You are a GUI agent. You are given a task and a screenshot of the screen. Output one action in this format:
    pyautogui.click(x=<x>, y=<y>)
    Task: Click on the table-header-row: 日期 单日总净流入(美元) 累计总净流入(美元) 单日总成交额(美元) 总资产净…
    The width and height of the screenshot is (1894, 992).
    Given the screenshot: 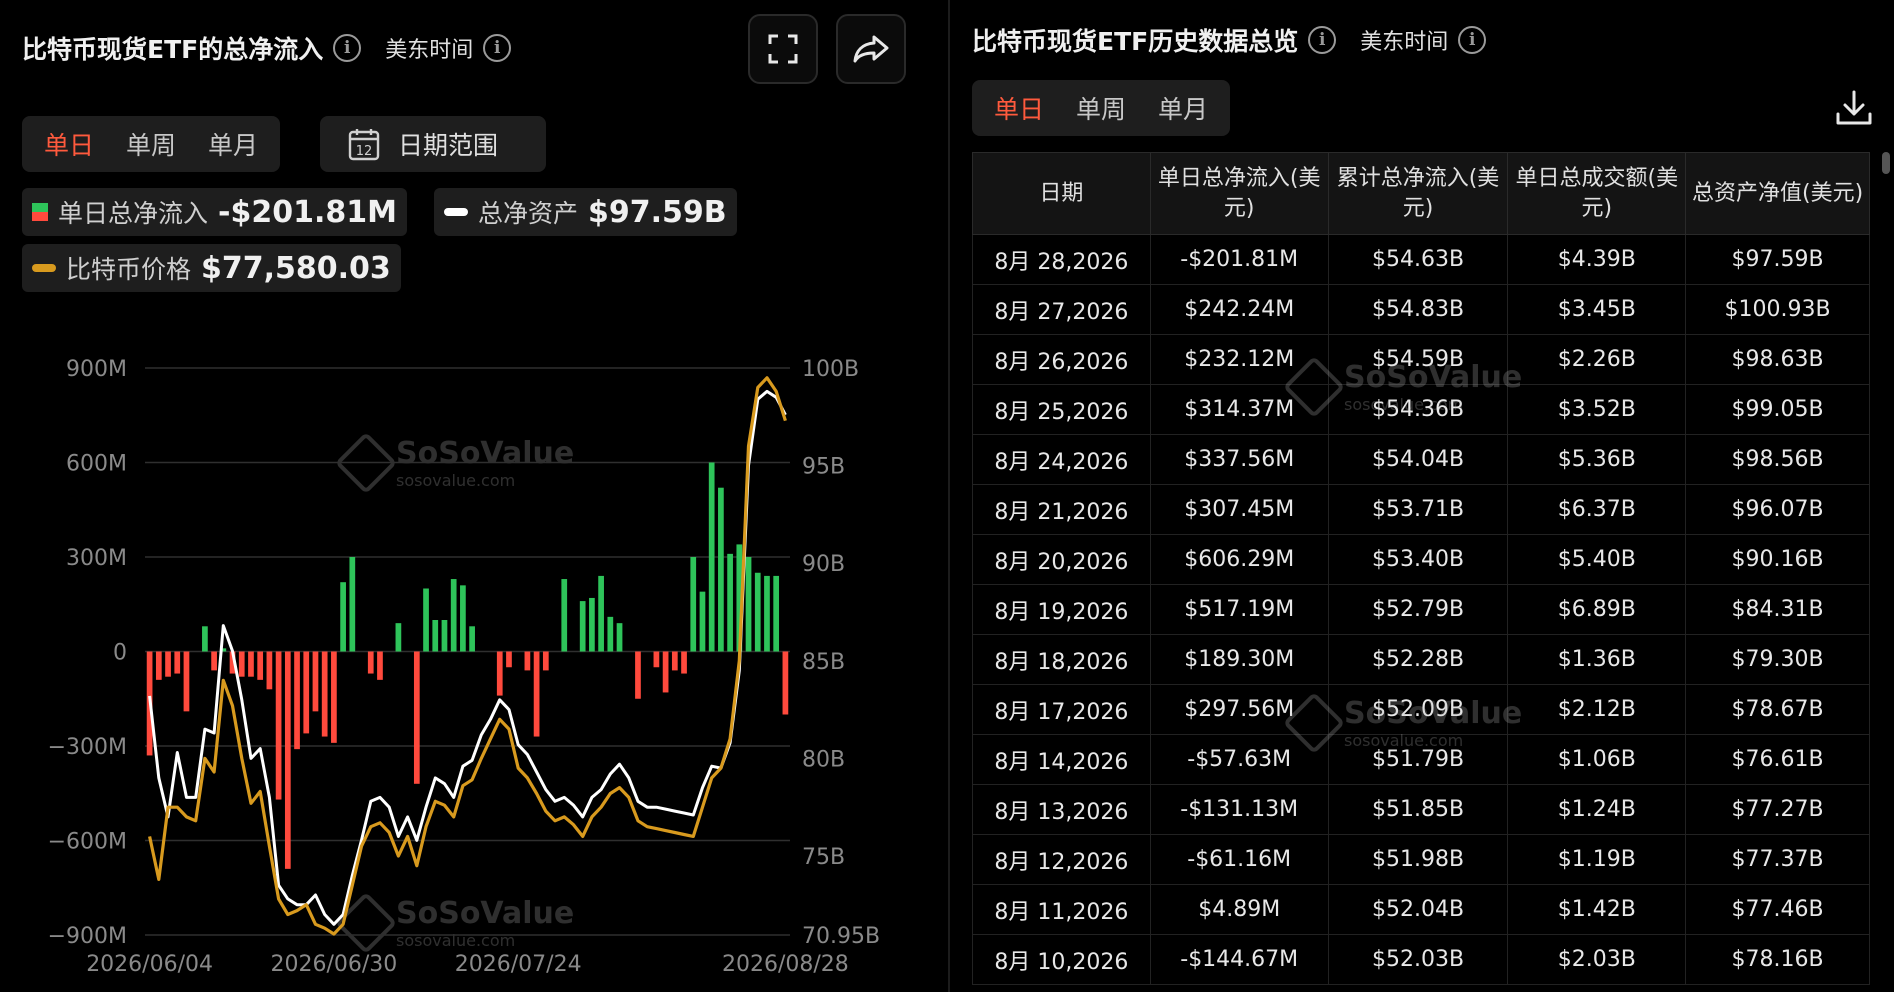 What is the action you would take?
    pyautogui.click(x=1421, y=193)
    